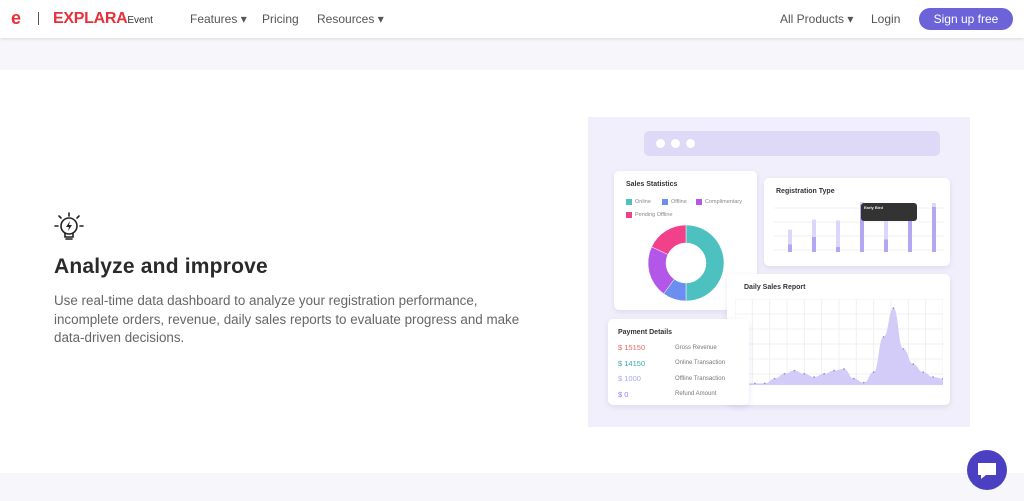 Image resolution: width=1024 pixels, height=501 pixels. I want to click on brand-suffix: Event, so click(140, 20).